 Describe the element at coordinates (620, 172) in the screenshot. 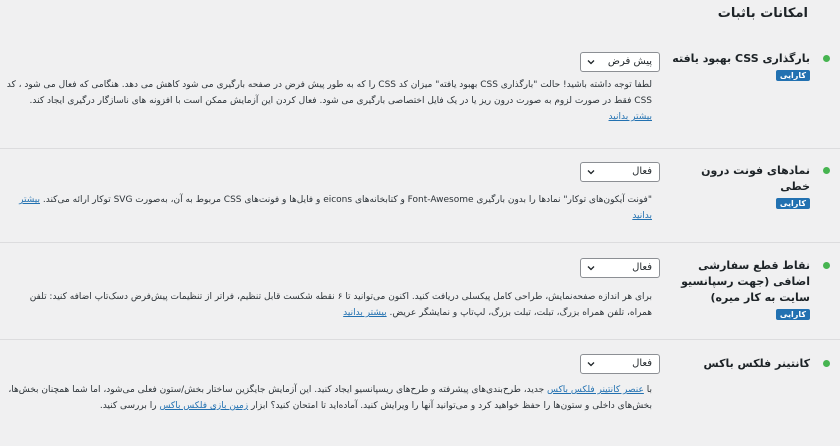

I see `inline-font-icons-select: فعال` at that location.